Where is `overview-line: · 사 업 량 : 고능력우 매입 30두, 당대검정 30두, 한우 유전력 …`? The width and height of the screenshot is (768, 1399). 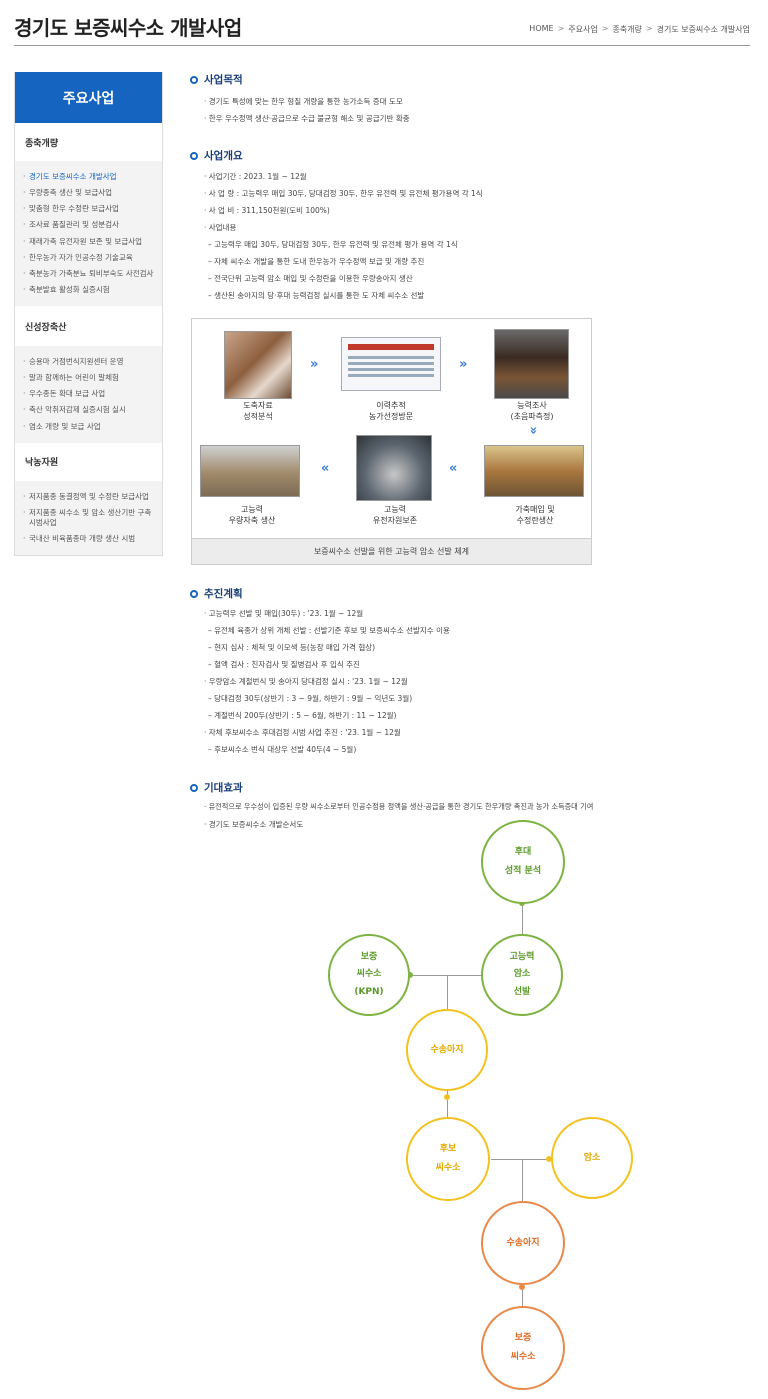
overview-line: · 사 업 량 : 고능력우 매입 30두, 당대검정 30두, 한우 유전력 … is located at coordinates (343, 193).